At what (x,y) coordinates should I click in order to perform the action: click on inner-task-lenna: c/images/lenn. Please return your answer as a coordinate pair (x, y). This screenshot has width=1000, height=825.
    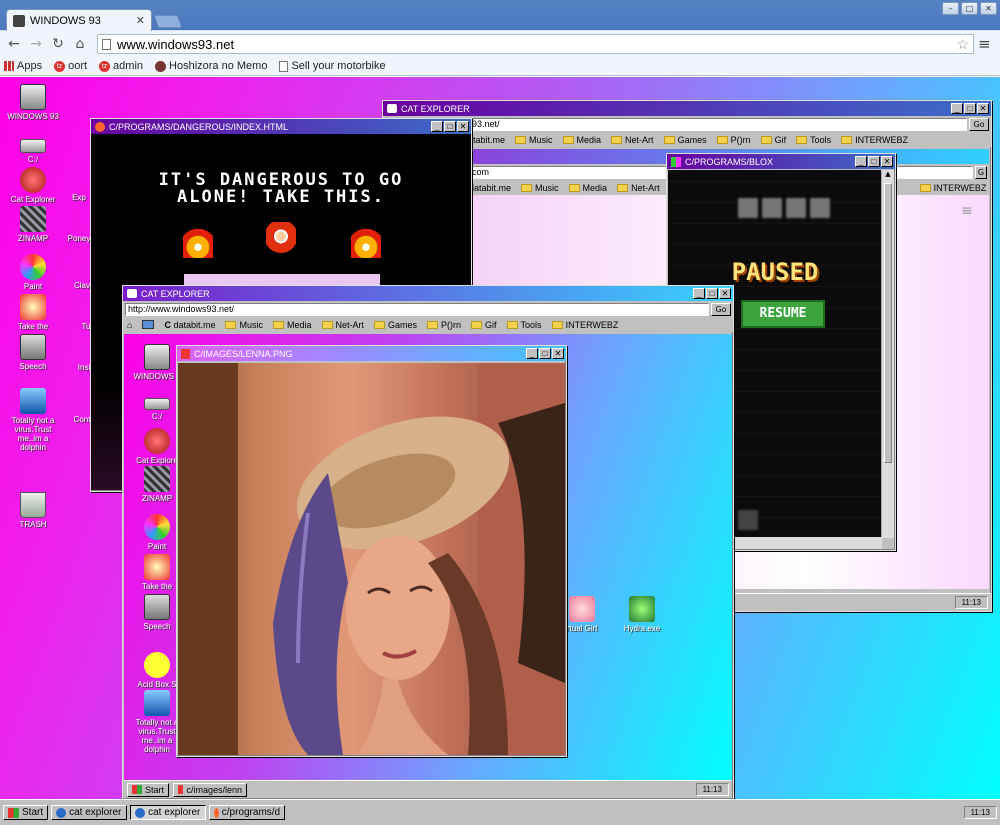
    Looking at the image, I should click on (210, 789).